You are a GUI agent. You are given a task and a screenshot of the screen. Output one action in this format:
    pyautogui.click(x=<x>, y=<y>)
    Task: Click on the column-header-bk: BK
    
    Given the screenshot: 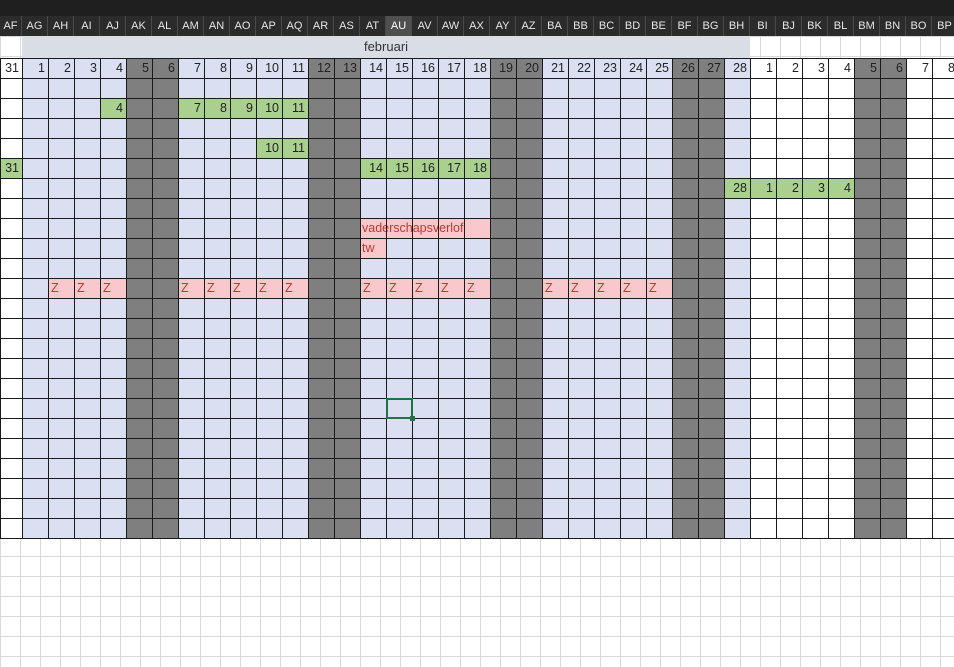 What is the action you would take?
    pyautogui.click(x=815, y=26)
    